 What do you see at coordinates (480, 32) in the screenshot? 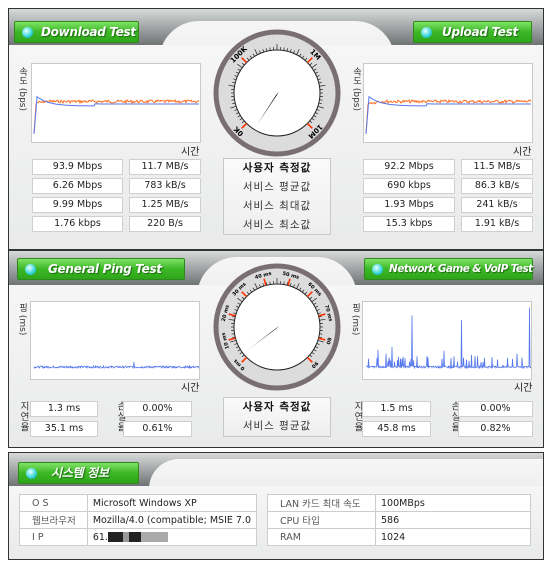
I see `upload-title: Upload Test` at bounding box center [480, 32].